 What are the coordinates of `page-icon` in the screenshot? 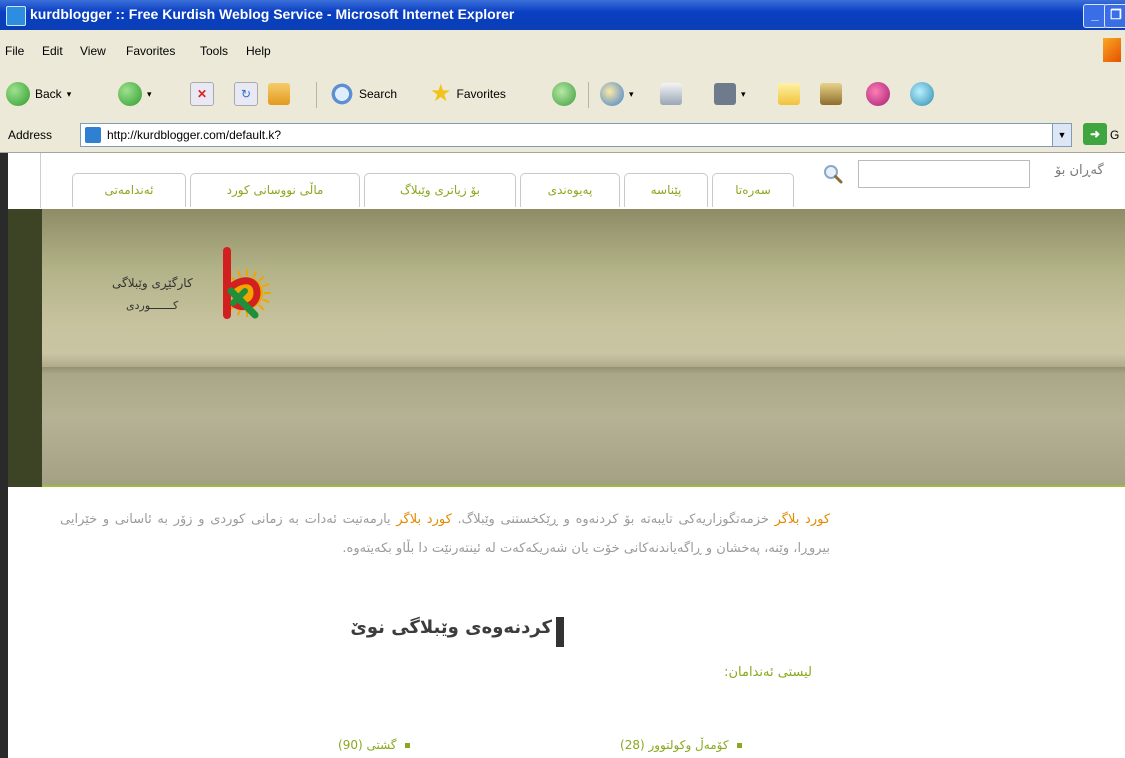 It's located at (93, 135).